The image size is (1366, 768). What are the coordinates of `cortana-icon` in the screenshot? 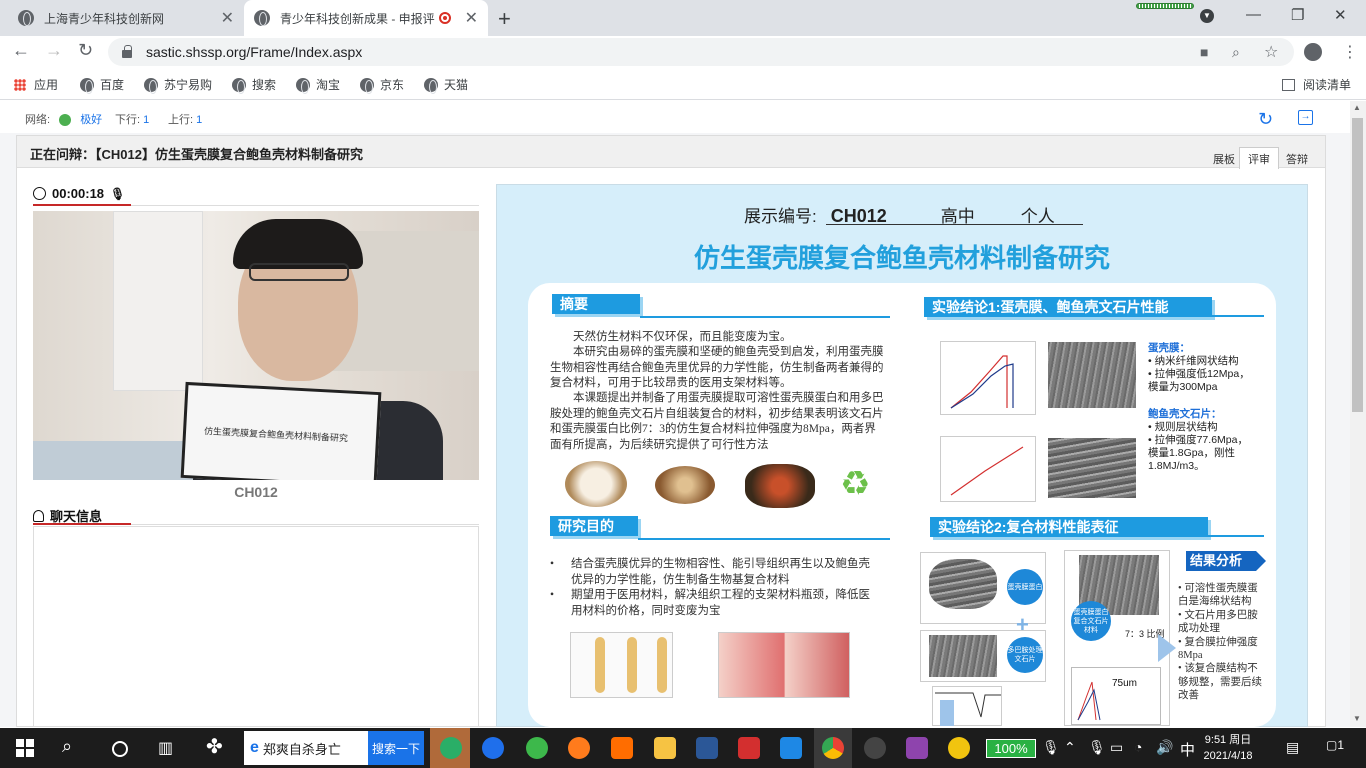 It's located at (120, 749).